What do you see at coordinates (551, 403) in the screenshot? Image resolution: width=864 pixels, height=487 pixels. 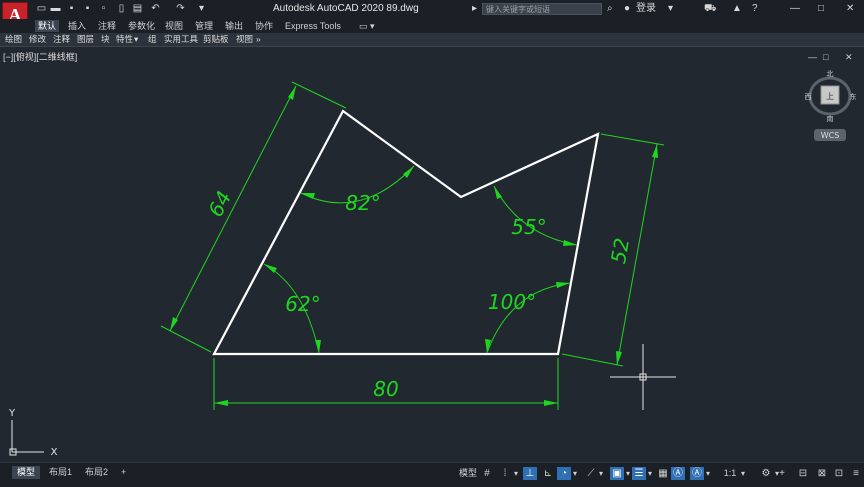 I see `arrow-bottom-right` at bounding box center [551, 403].